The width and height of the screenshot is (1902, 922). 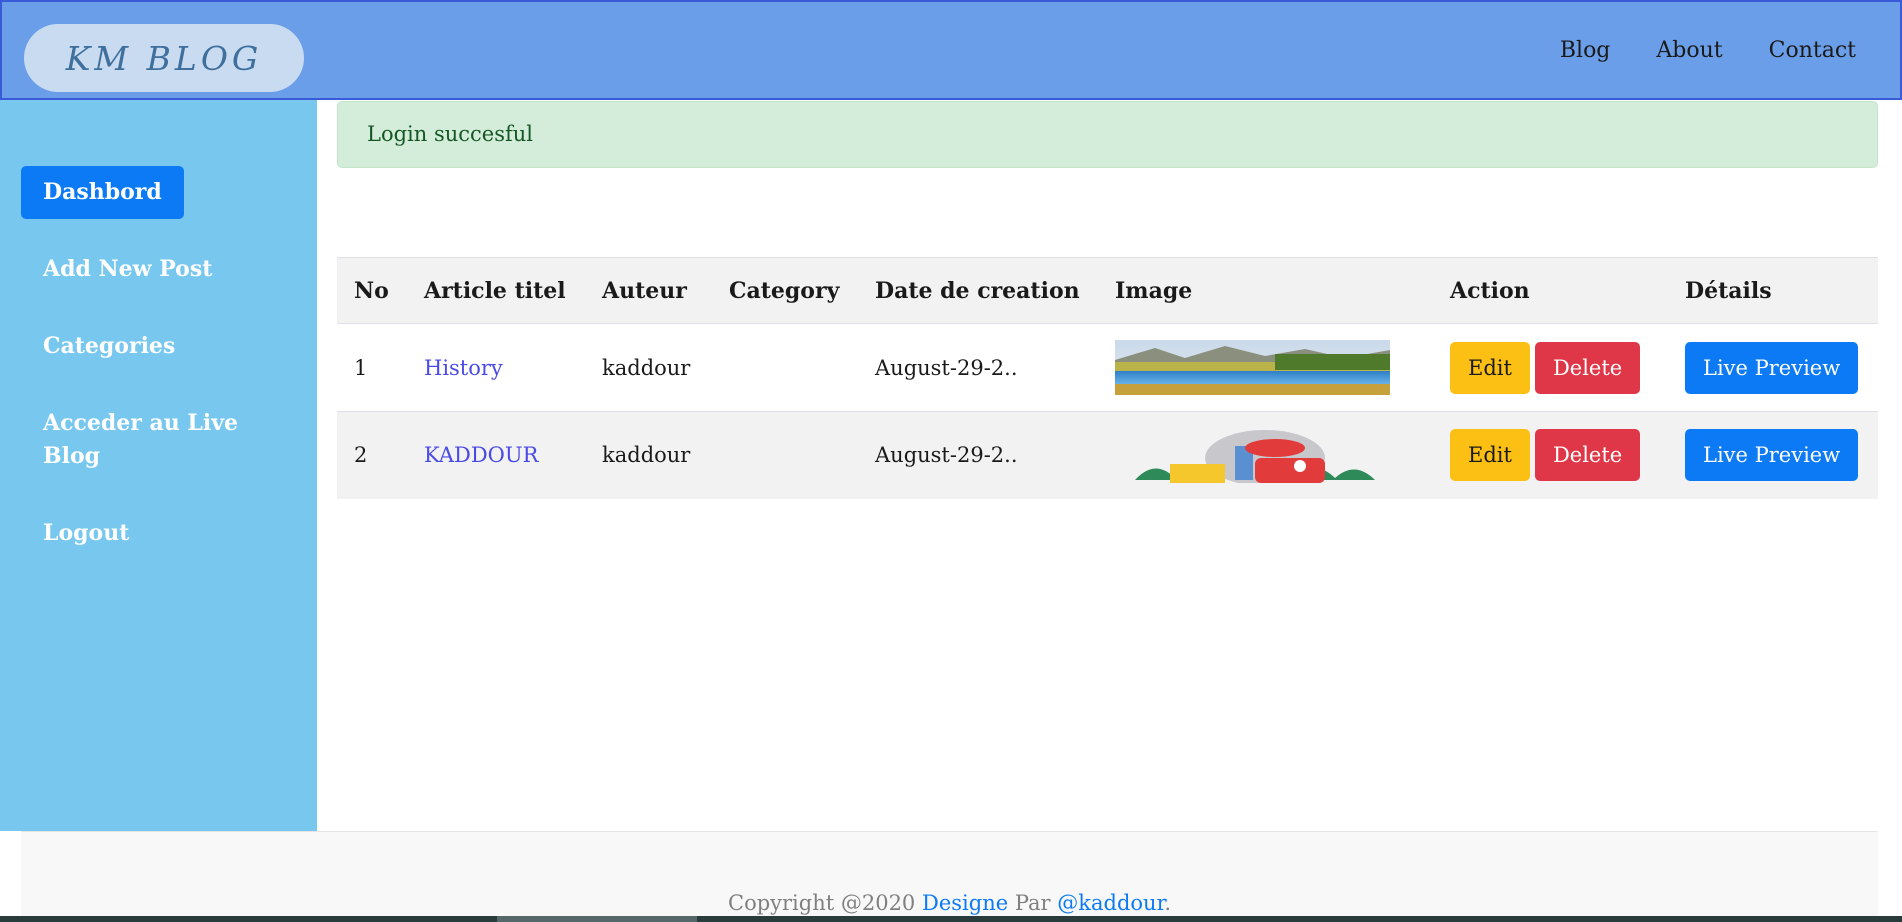 What do you see at coordinates (785, 290) in the screenshot?
I see `col-header-category: Category` at bounding box center [785, 290].